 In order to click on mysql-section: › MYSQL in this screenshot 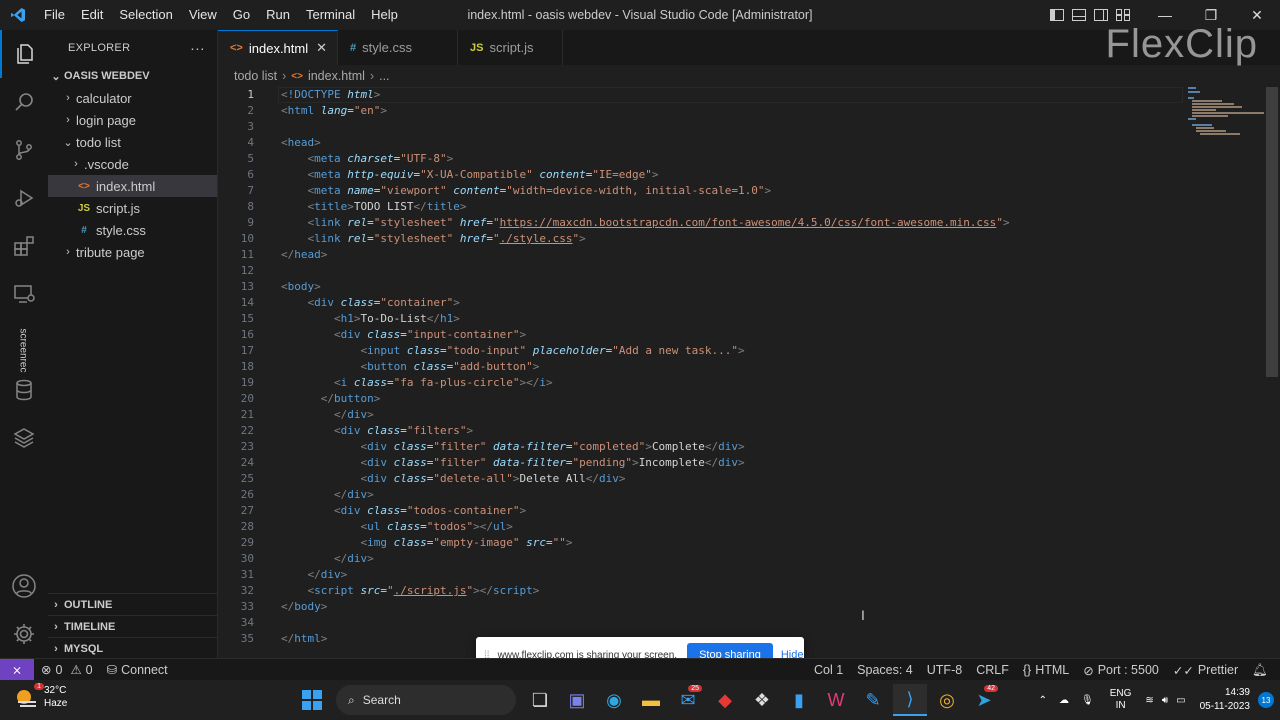, I will do `click(133, 648)`.